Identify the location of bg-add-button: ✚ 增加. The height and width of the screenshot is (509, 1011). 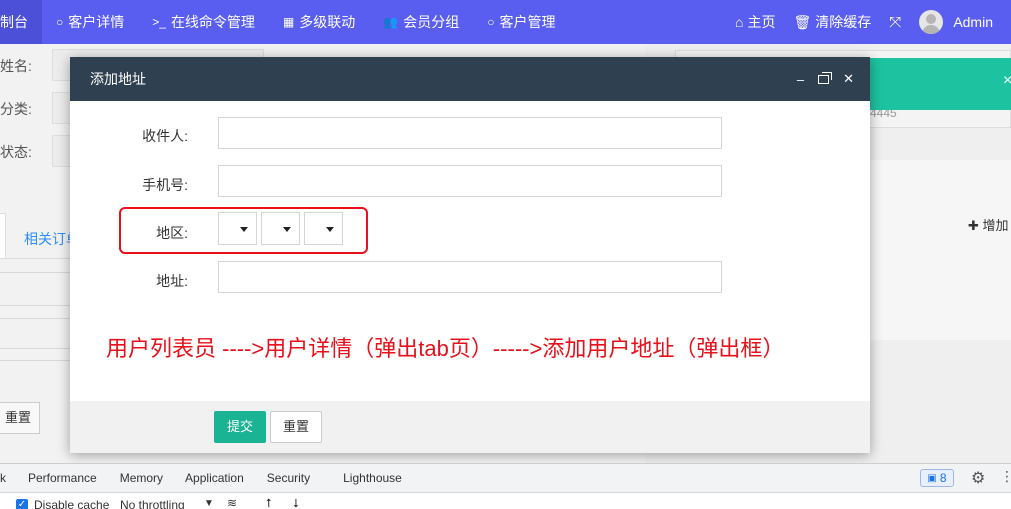
(988, 224).